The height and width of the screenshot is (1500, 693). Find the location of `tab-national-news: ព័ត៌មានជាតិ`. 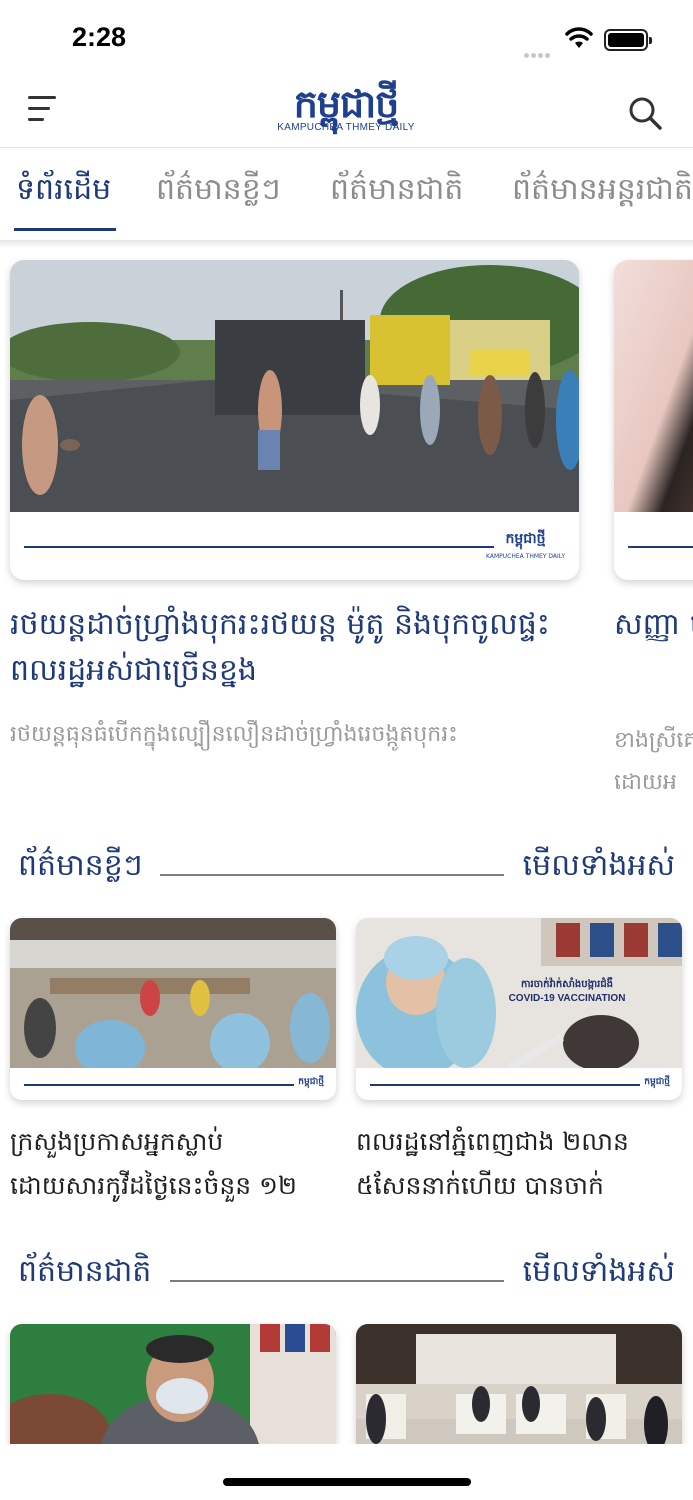

tab-national-news: ព័ត៌មានជាតិ is located at coordinates (396, 192).